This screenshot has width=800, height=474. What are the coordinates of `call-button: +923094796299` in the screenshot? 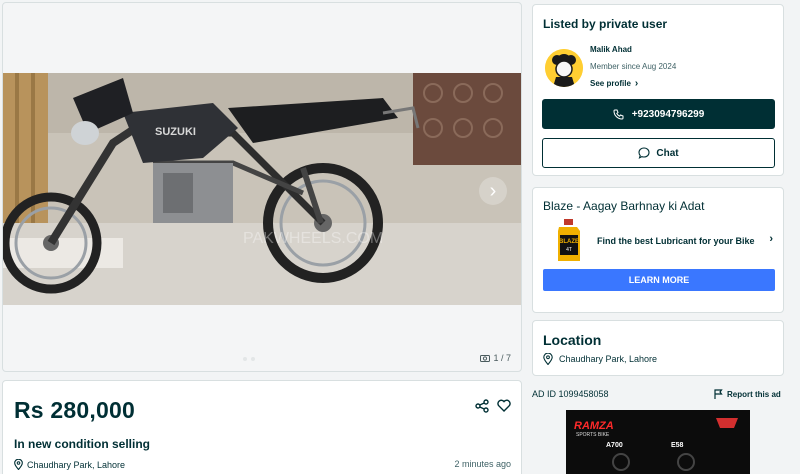 It's located at (658, 114).